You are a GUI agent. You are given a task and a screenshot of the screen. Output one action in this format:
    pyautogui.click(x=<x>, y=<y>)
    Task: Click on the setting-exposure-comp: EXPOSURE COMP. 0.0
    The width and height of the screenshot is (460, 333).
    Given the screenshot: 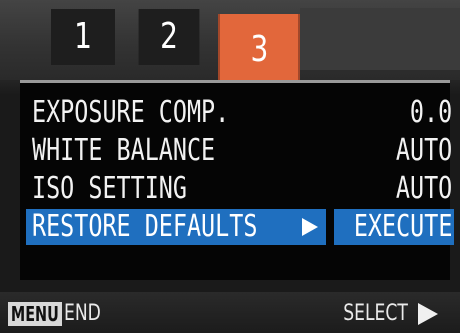 What is the action you would take?
    pyautogui.click(x=246, y=113)
    